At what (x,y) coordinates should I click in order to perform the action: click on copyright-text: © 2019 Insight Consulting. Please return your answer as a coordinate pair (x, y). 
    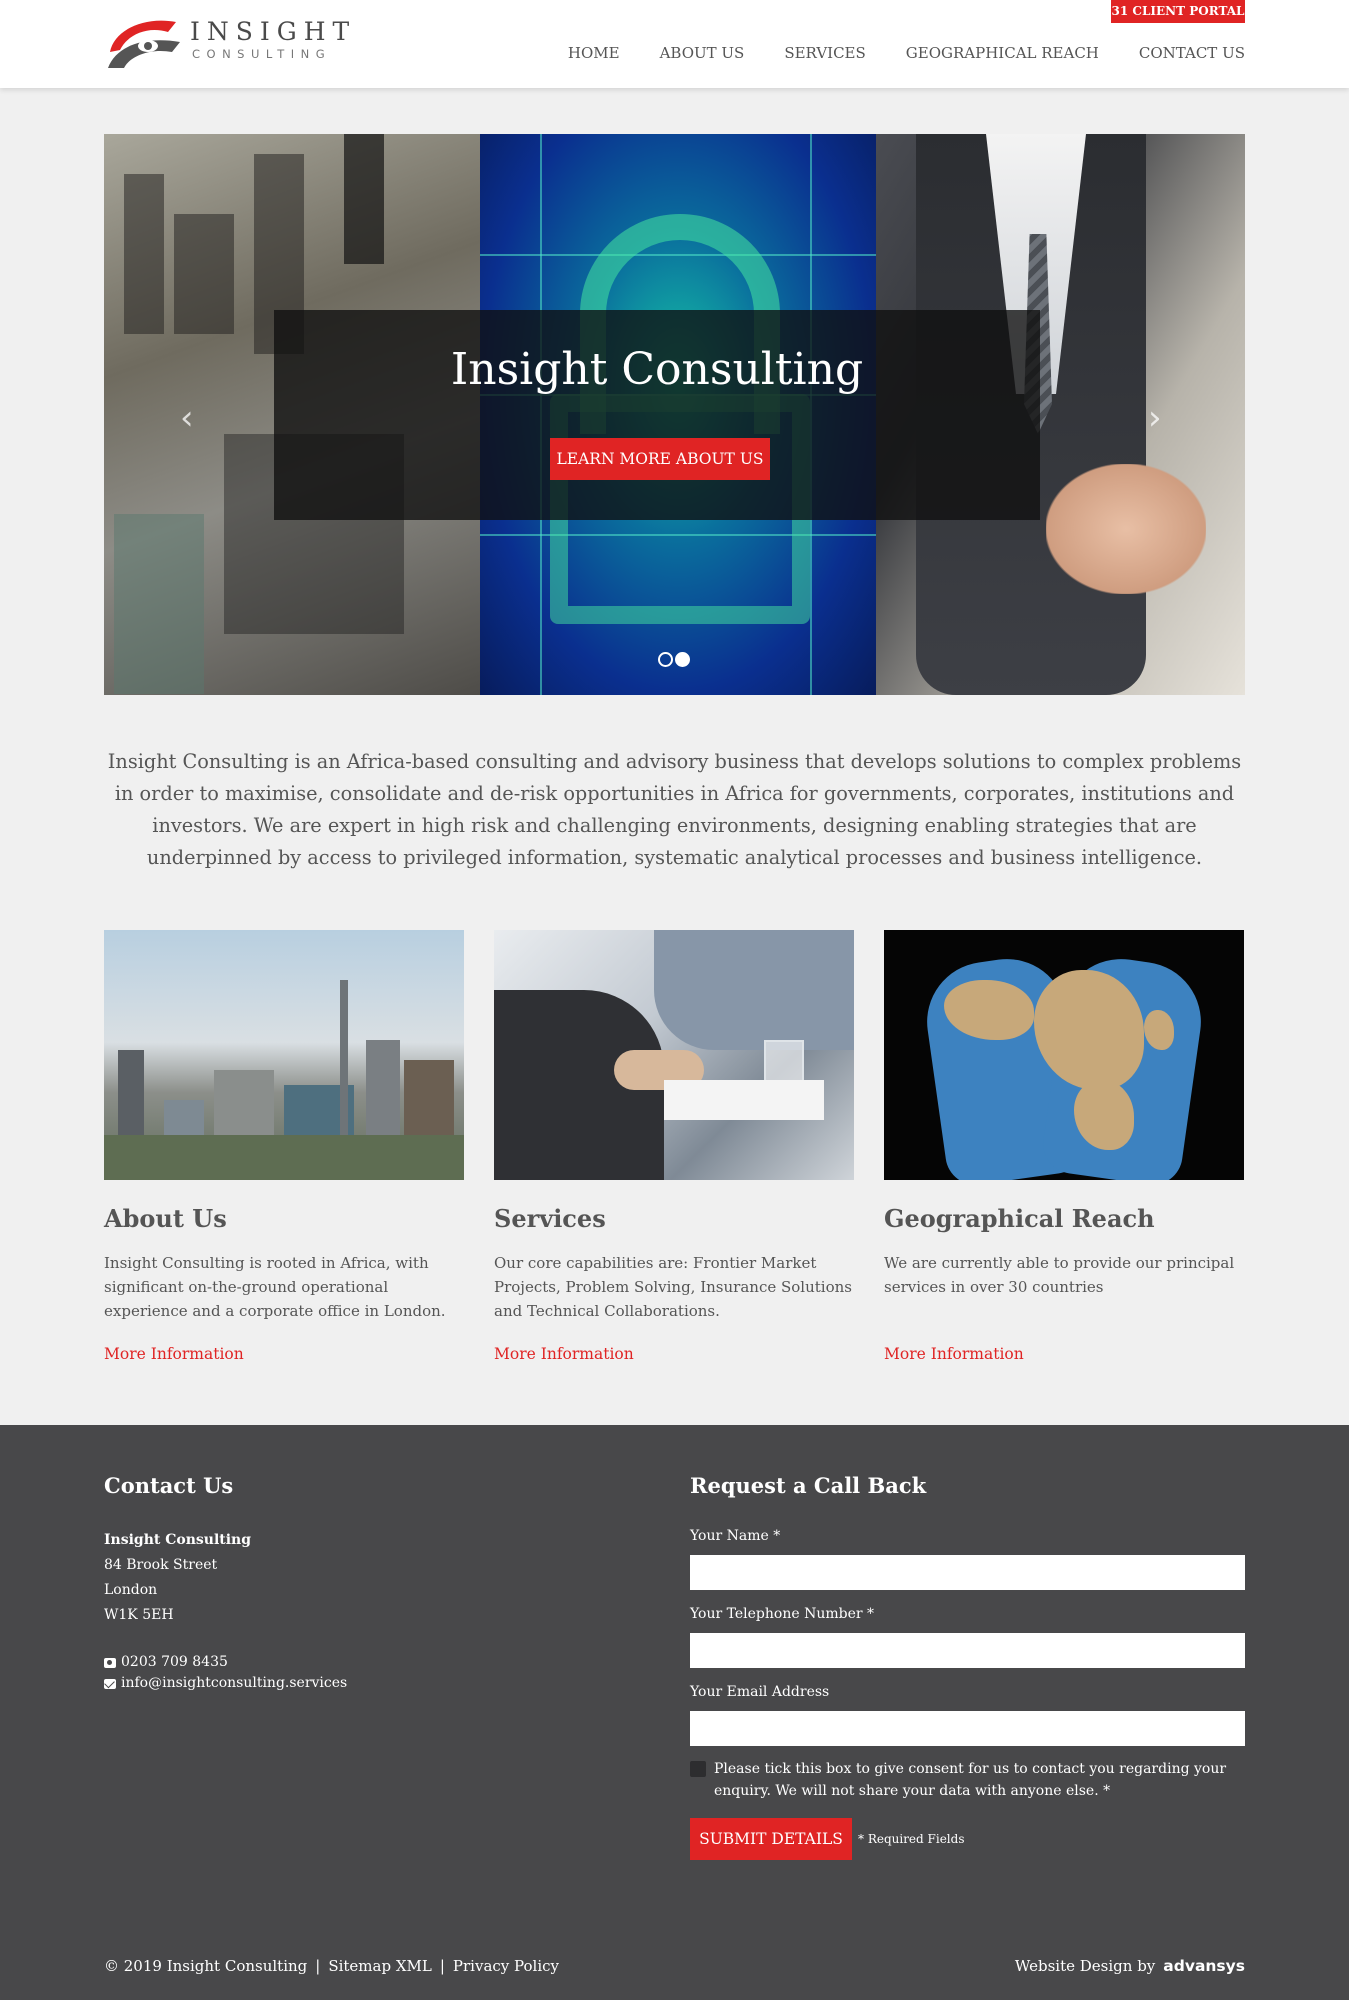
    Looking at the image, I should click on (206, 1966).